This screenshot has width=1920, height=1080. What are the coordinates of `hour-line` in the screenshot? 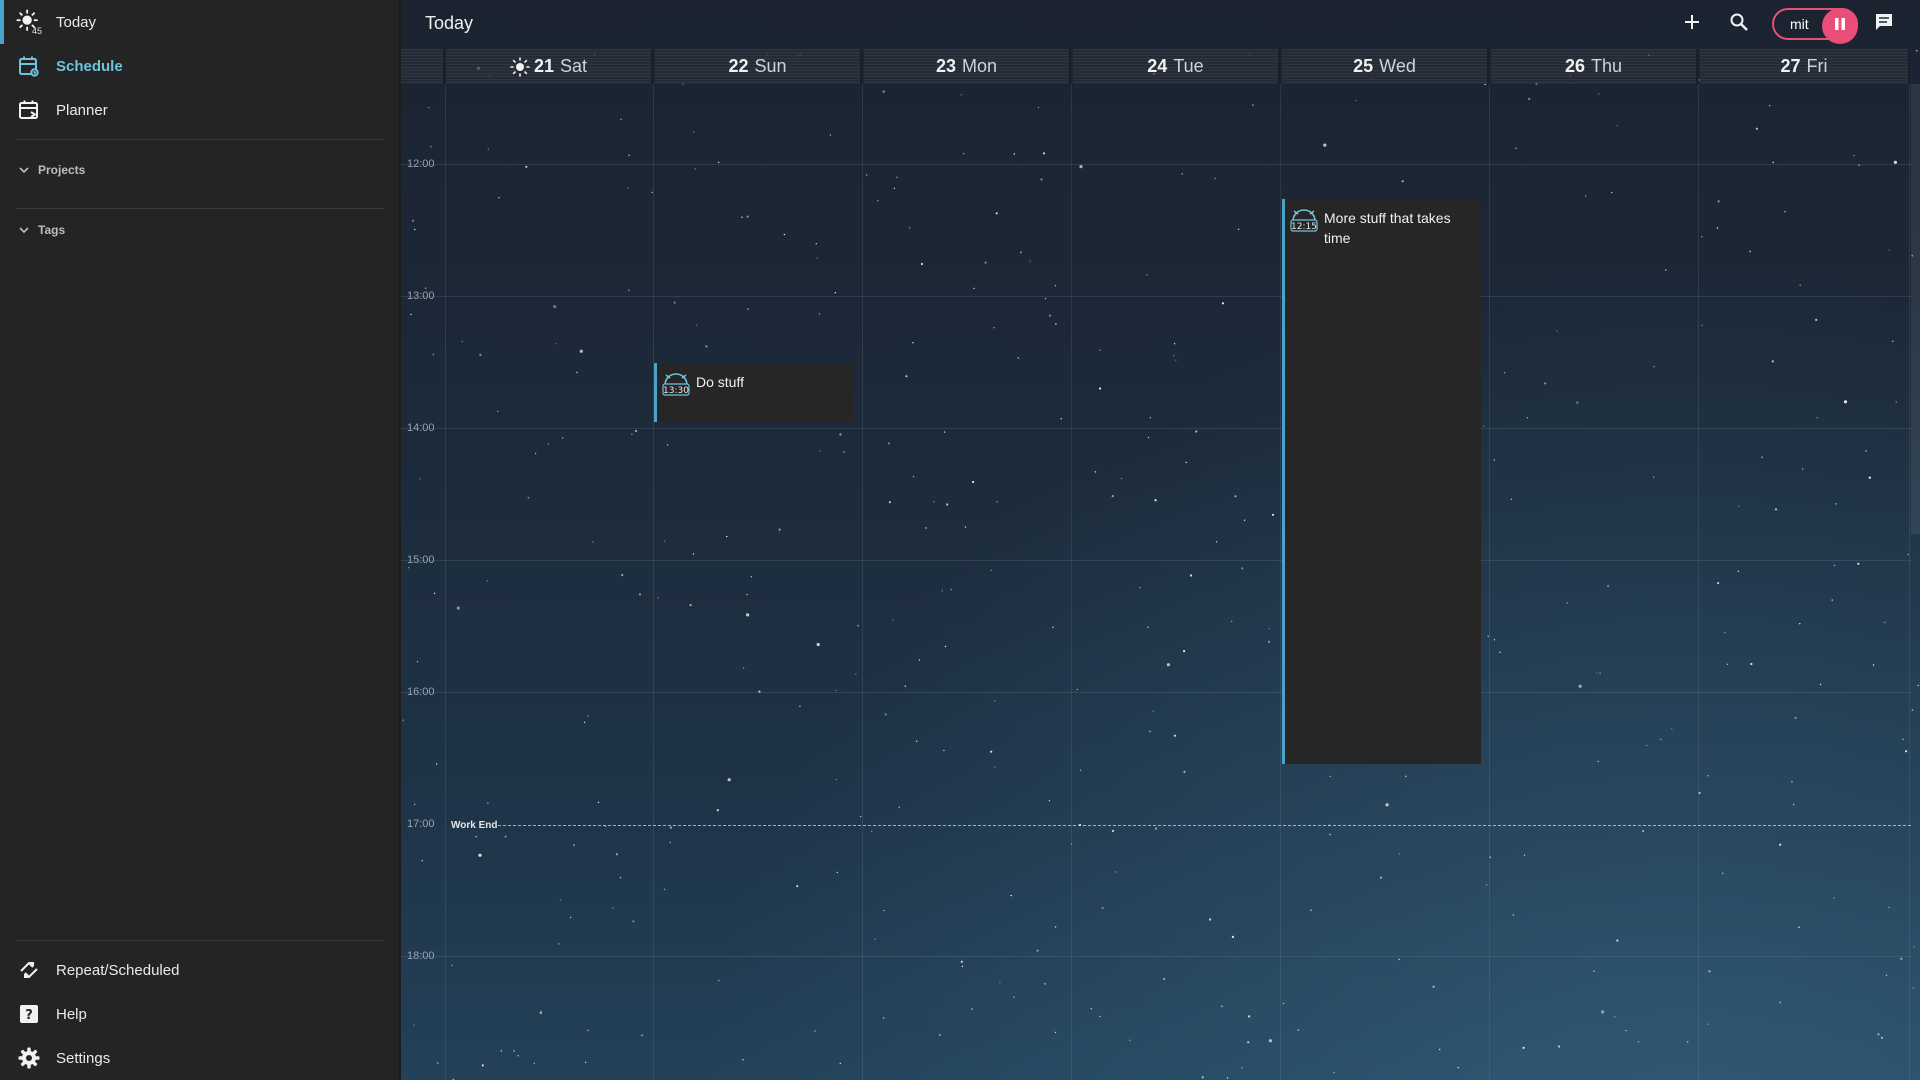 It's located at (1156, 164).